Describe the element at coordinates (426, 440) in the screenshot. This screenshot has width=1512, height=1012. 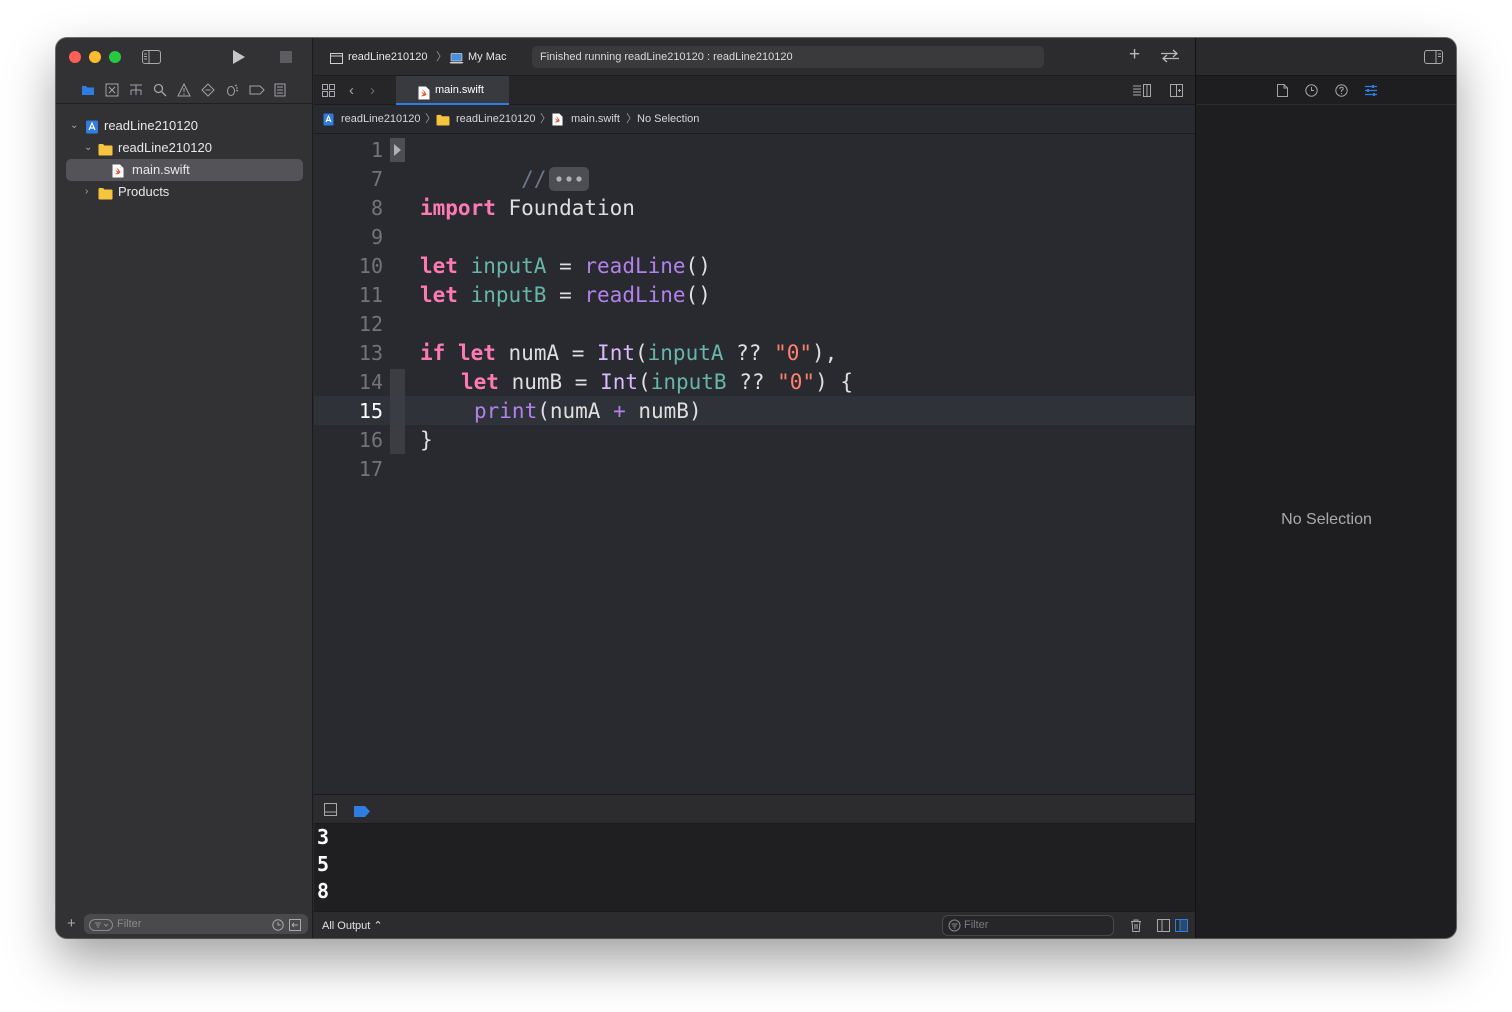
I see `code-line-16: }` at that location.